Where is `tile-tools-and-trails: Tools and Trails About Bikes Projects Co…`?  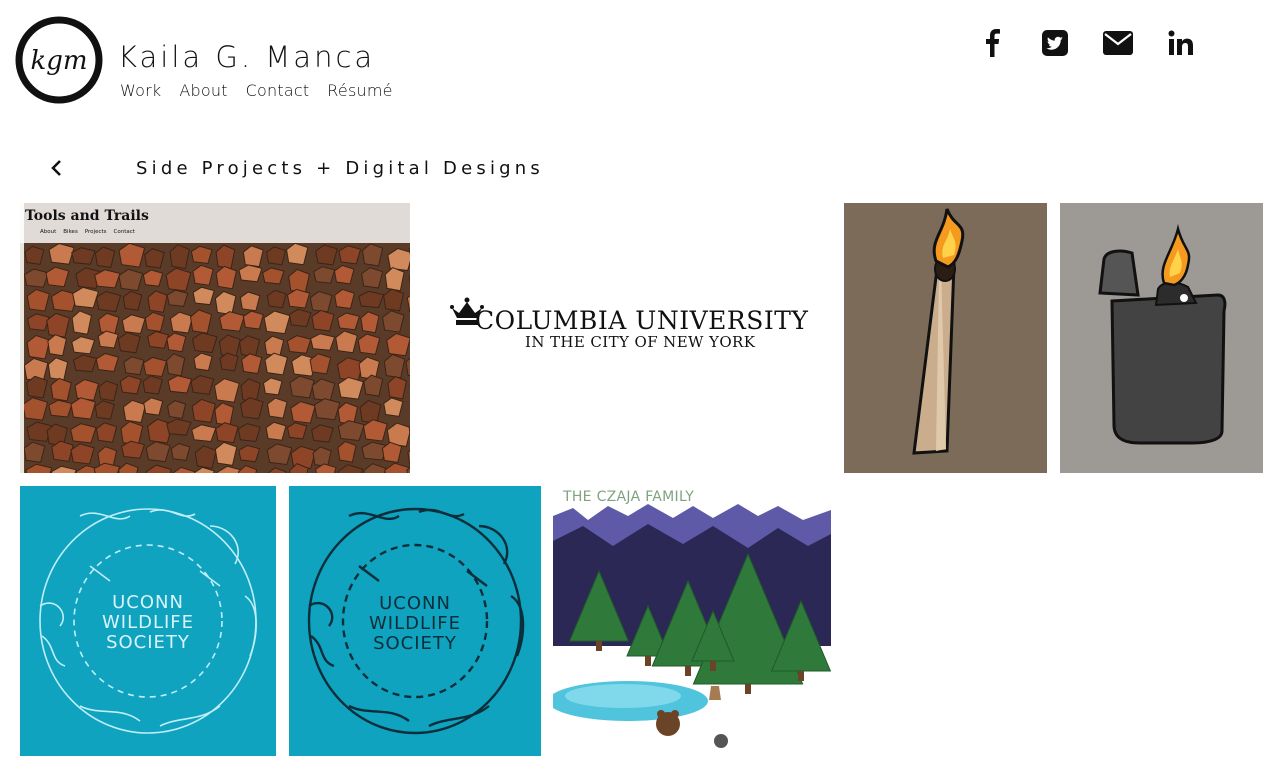
tile-tools-and-trails: Tools and Trails About Bikes Projects Co… is located at coordinates (217, 338).